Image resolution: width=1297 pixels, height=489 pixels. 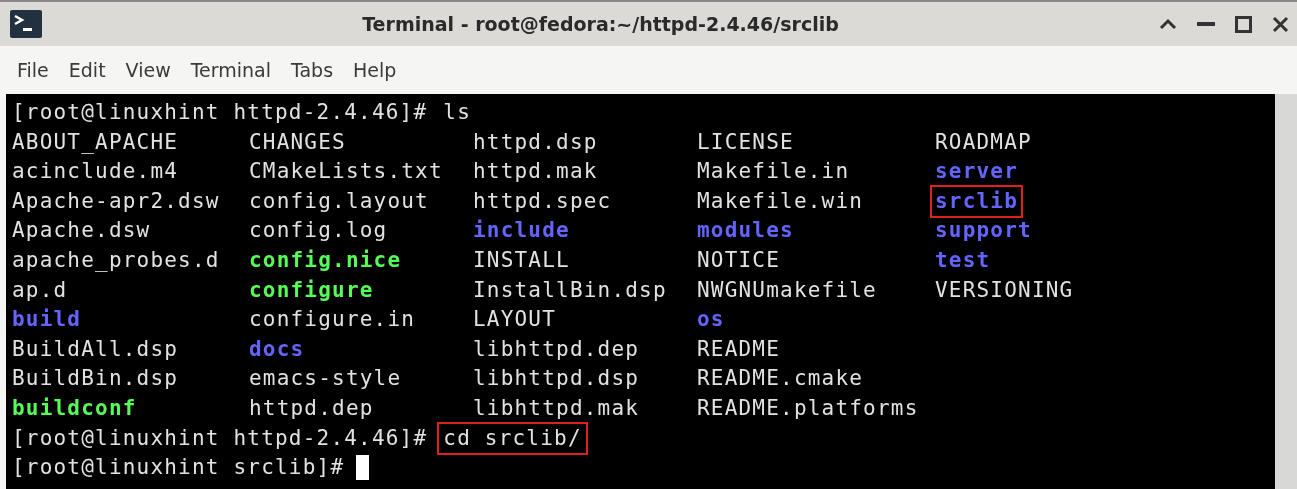 I want to click on file-name: libhttpd.dep, so click(x=556, y=349).